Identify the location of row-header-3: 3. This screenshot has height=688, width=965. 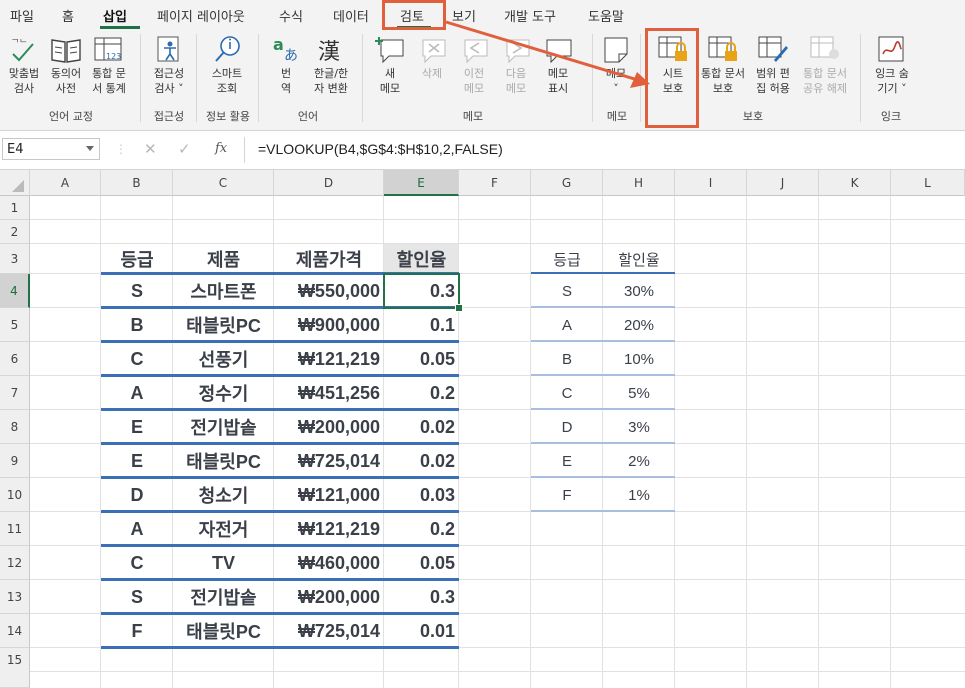
(15, 259).